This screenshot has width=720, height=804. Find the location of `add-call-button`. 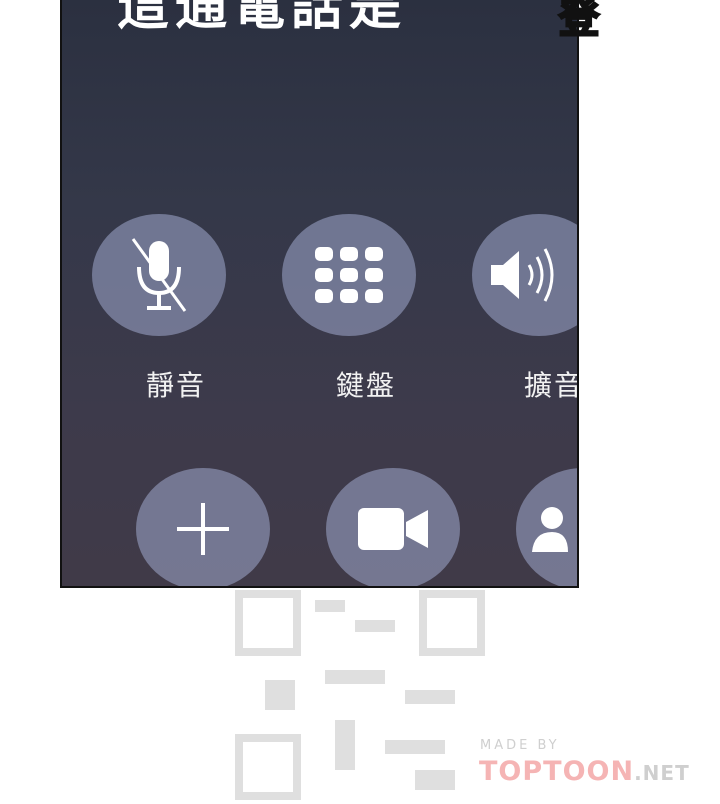

add-call-button is located at coordinates (203, 527).